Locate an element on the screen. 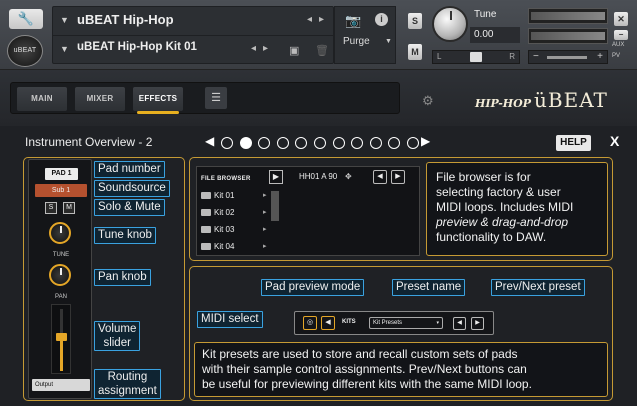  prev-page-icon: ◀ is located at coordinates (209, 141).